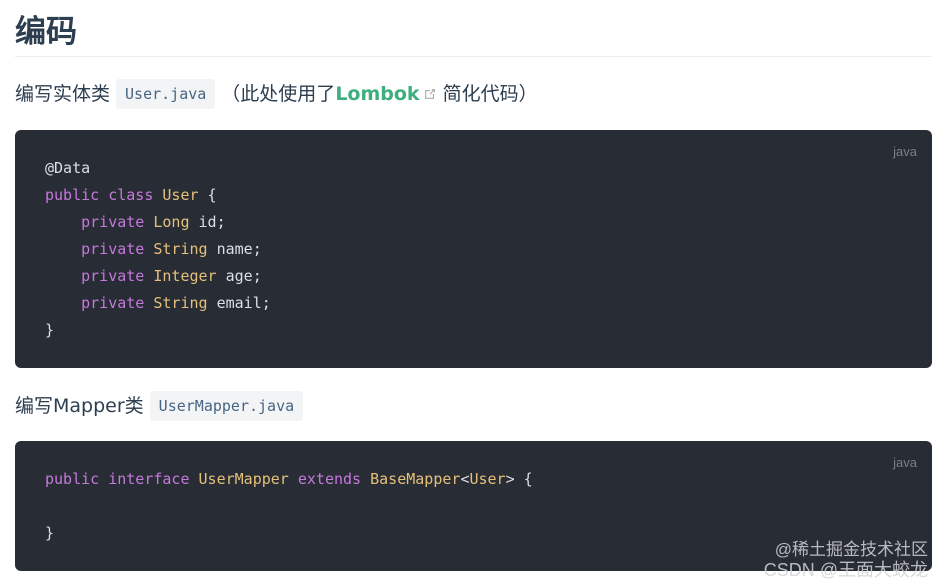 The image size is (946, 586). I want to click on code-line: private String email;, so click(158, 303).